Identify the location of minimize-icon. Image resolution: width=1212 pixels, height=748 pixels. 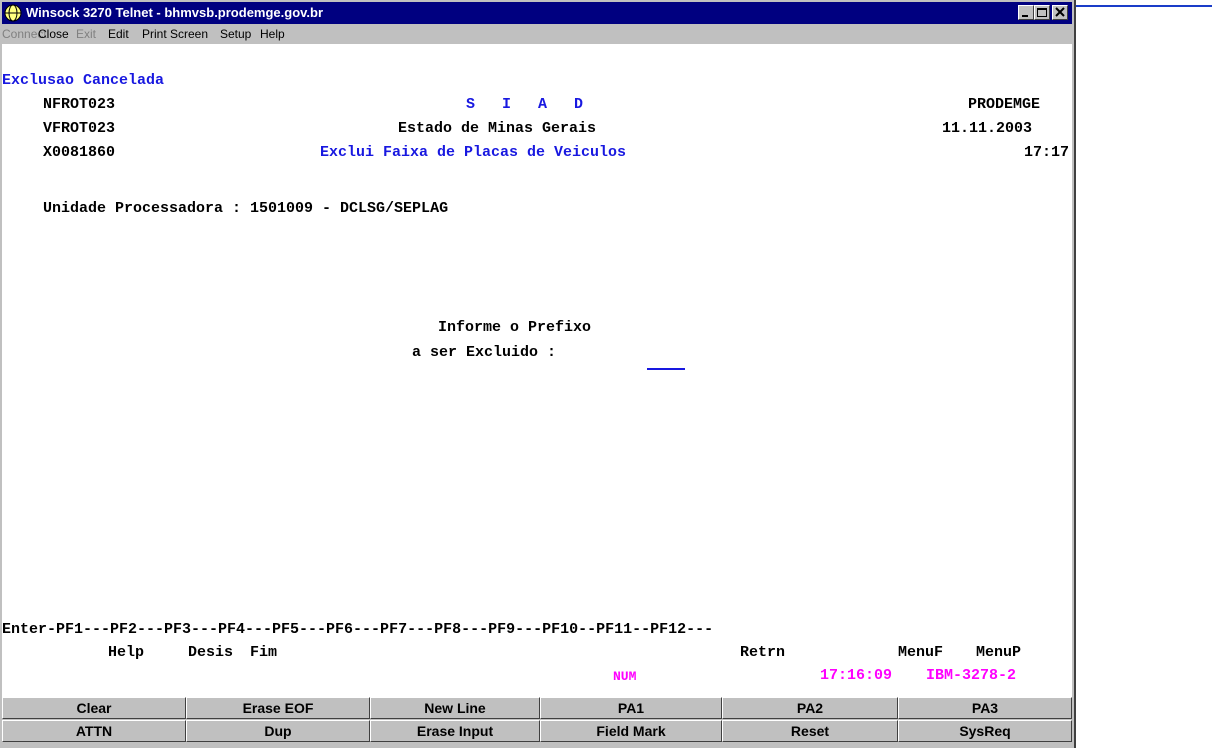
(1025, 16).